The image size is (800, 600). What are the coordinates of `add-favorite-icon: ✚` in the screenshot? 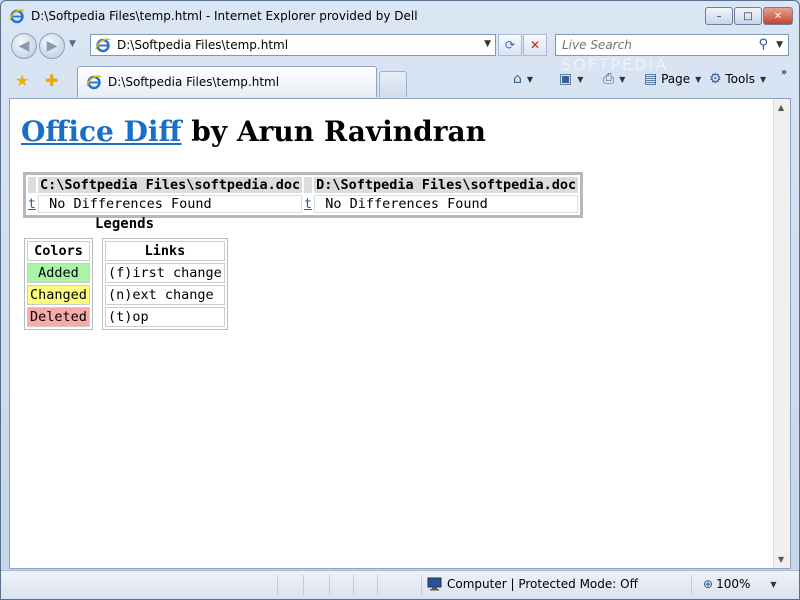 It's located at (51, 80).